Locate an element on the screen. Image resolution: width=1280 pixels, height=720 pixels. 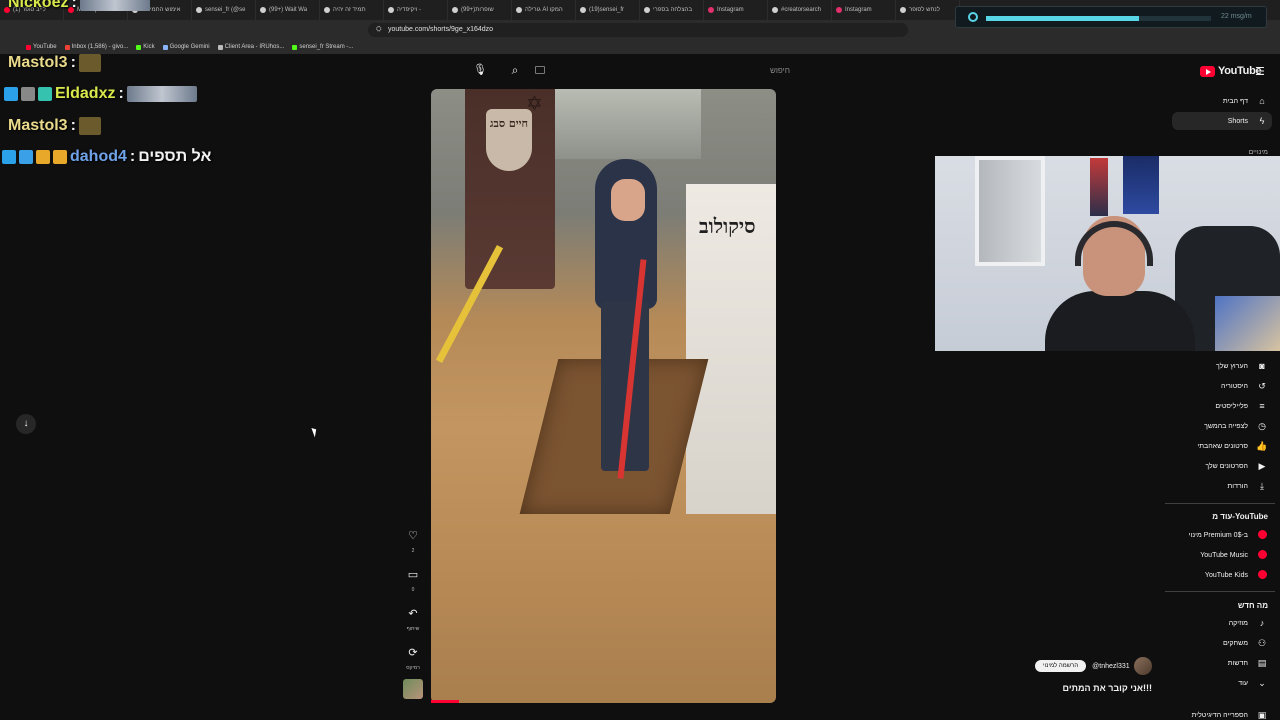
media-progress-bar is located at coordinates (1098, 18).